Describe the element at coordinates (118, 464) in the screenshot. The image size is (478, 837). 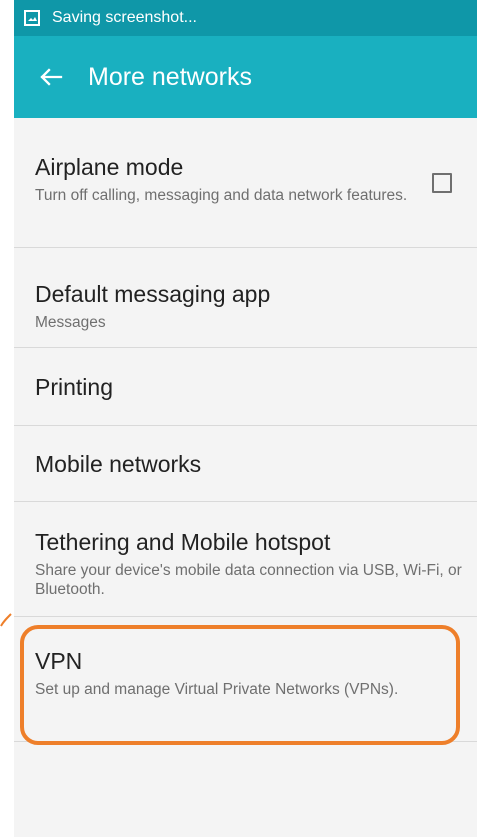
I see `item-title: Mobile networks` at that location.